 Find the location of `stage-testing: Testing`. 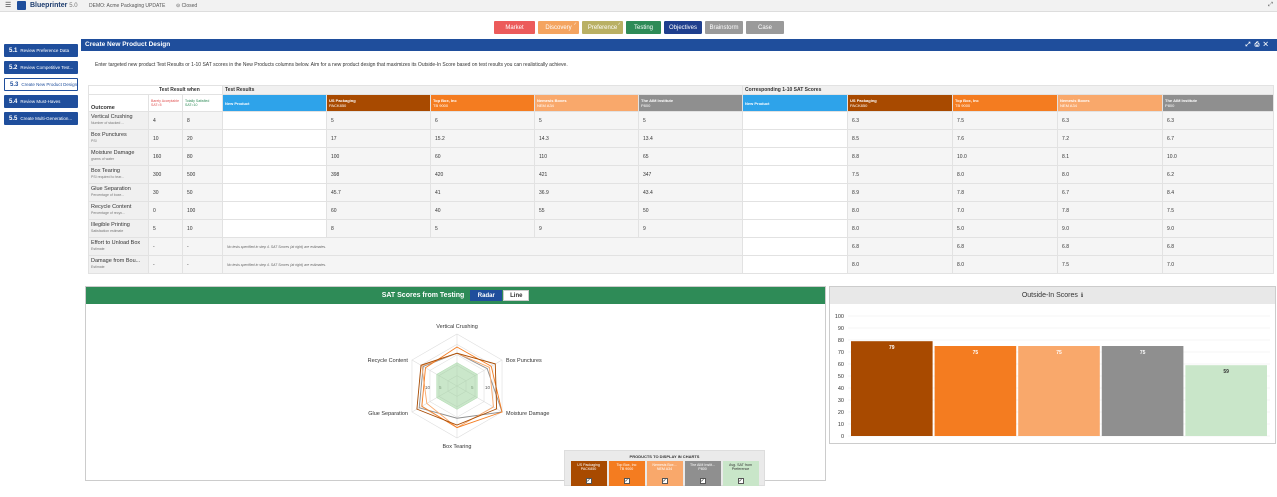

stage-testing: Testing is located at coordinates (643, 27).